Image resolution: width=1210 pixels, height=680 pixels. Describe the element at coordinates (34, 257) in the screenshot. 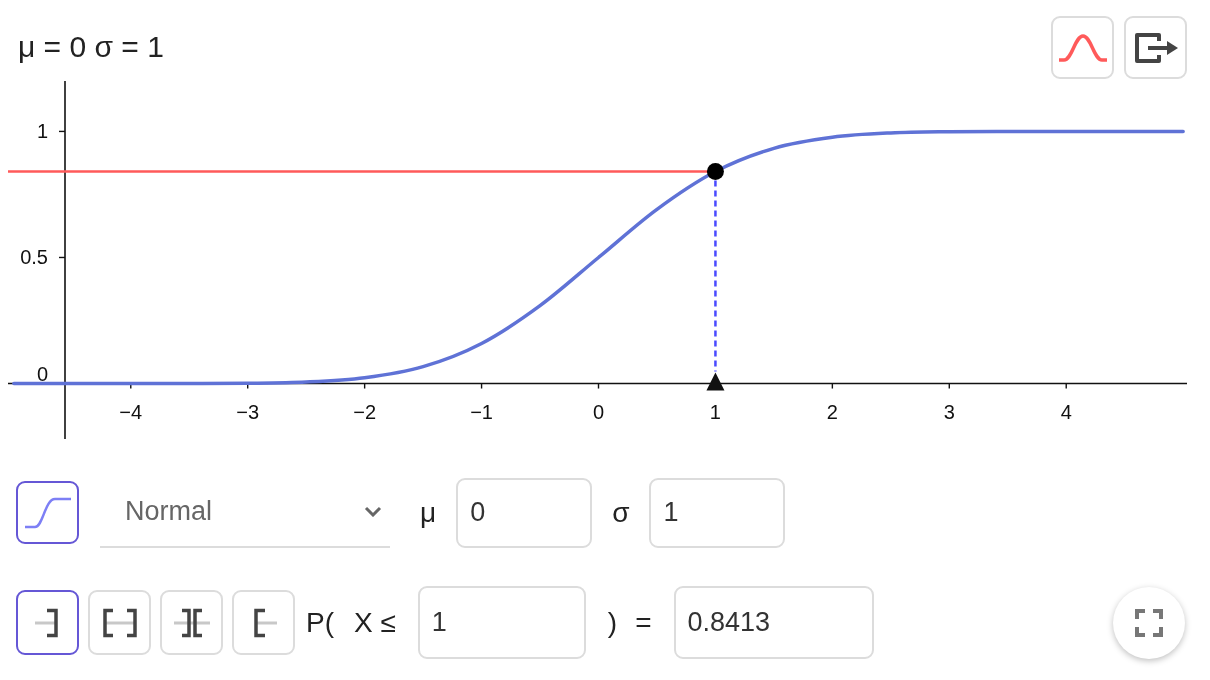

I see `axis-tick-label: 0.5` at that location.